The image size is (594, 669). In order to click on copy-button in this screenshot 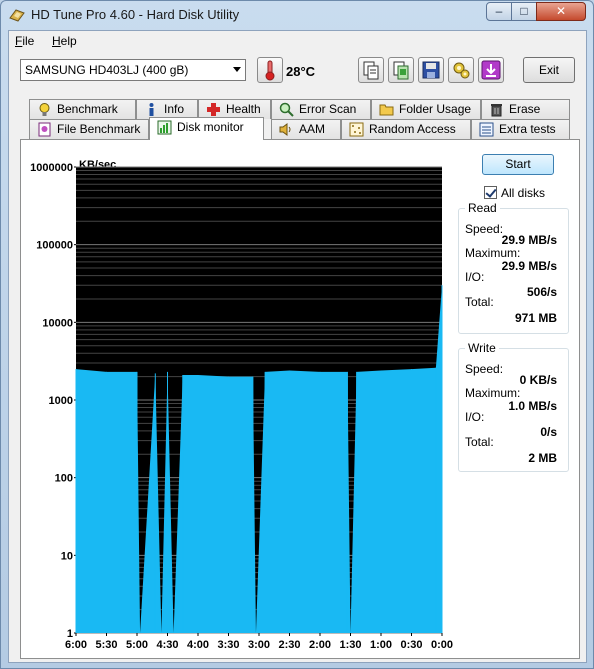, I will do `click(371, 70)`.